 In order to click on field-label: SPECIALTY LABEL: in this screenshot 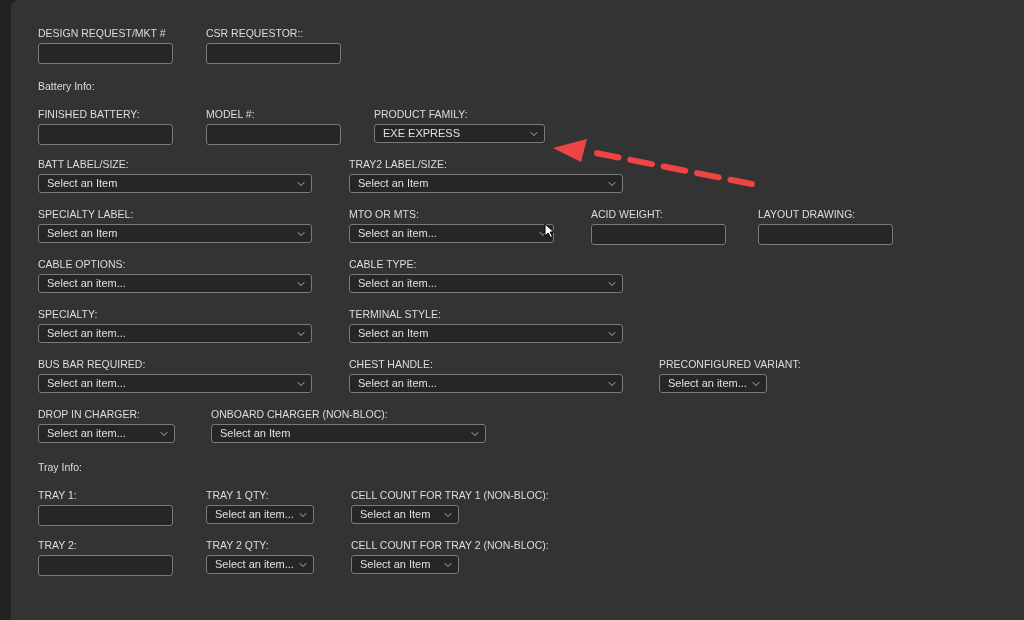, I will do `click(86, 214)`.